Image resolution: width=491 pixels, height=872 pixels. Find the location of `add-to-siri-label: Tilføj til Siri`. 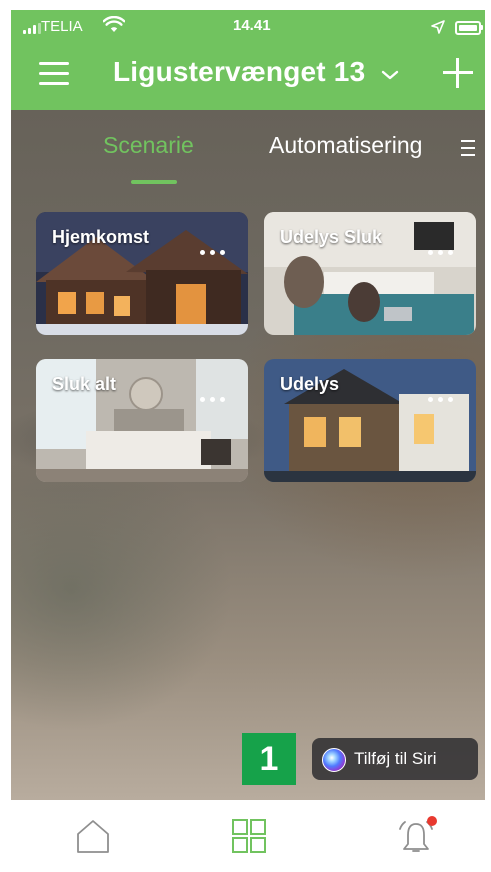

add-to-siri-label: Tilføj til Siri is located at coordinates (395, 758).